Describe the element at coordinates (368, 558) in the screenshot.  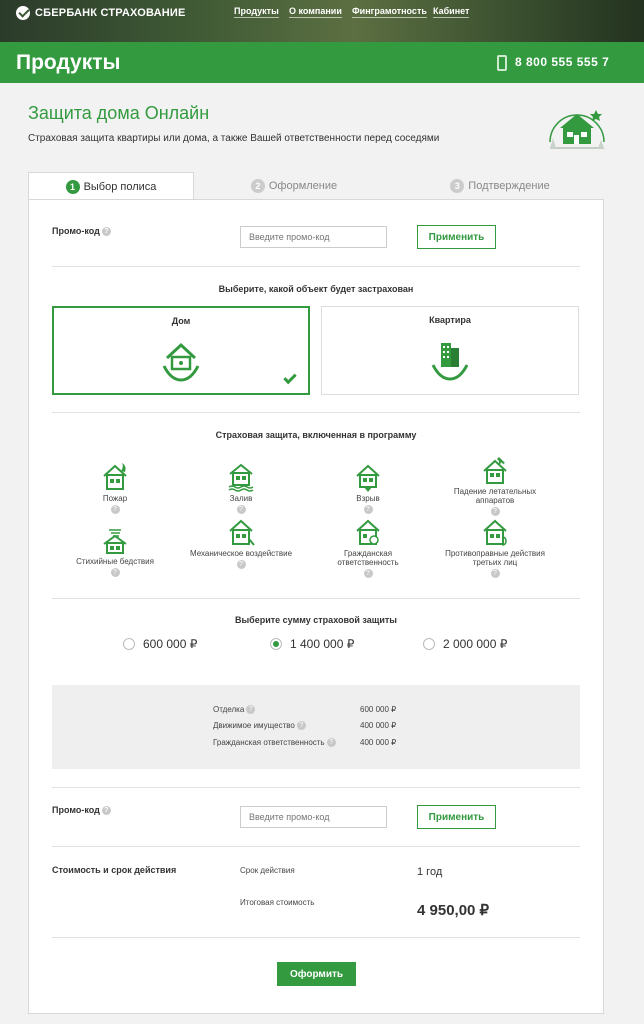
I see `risk-label: Гражданская ответственность` at that location.